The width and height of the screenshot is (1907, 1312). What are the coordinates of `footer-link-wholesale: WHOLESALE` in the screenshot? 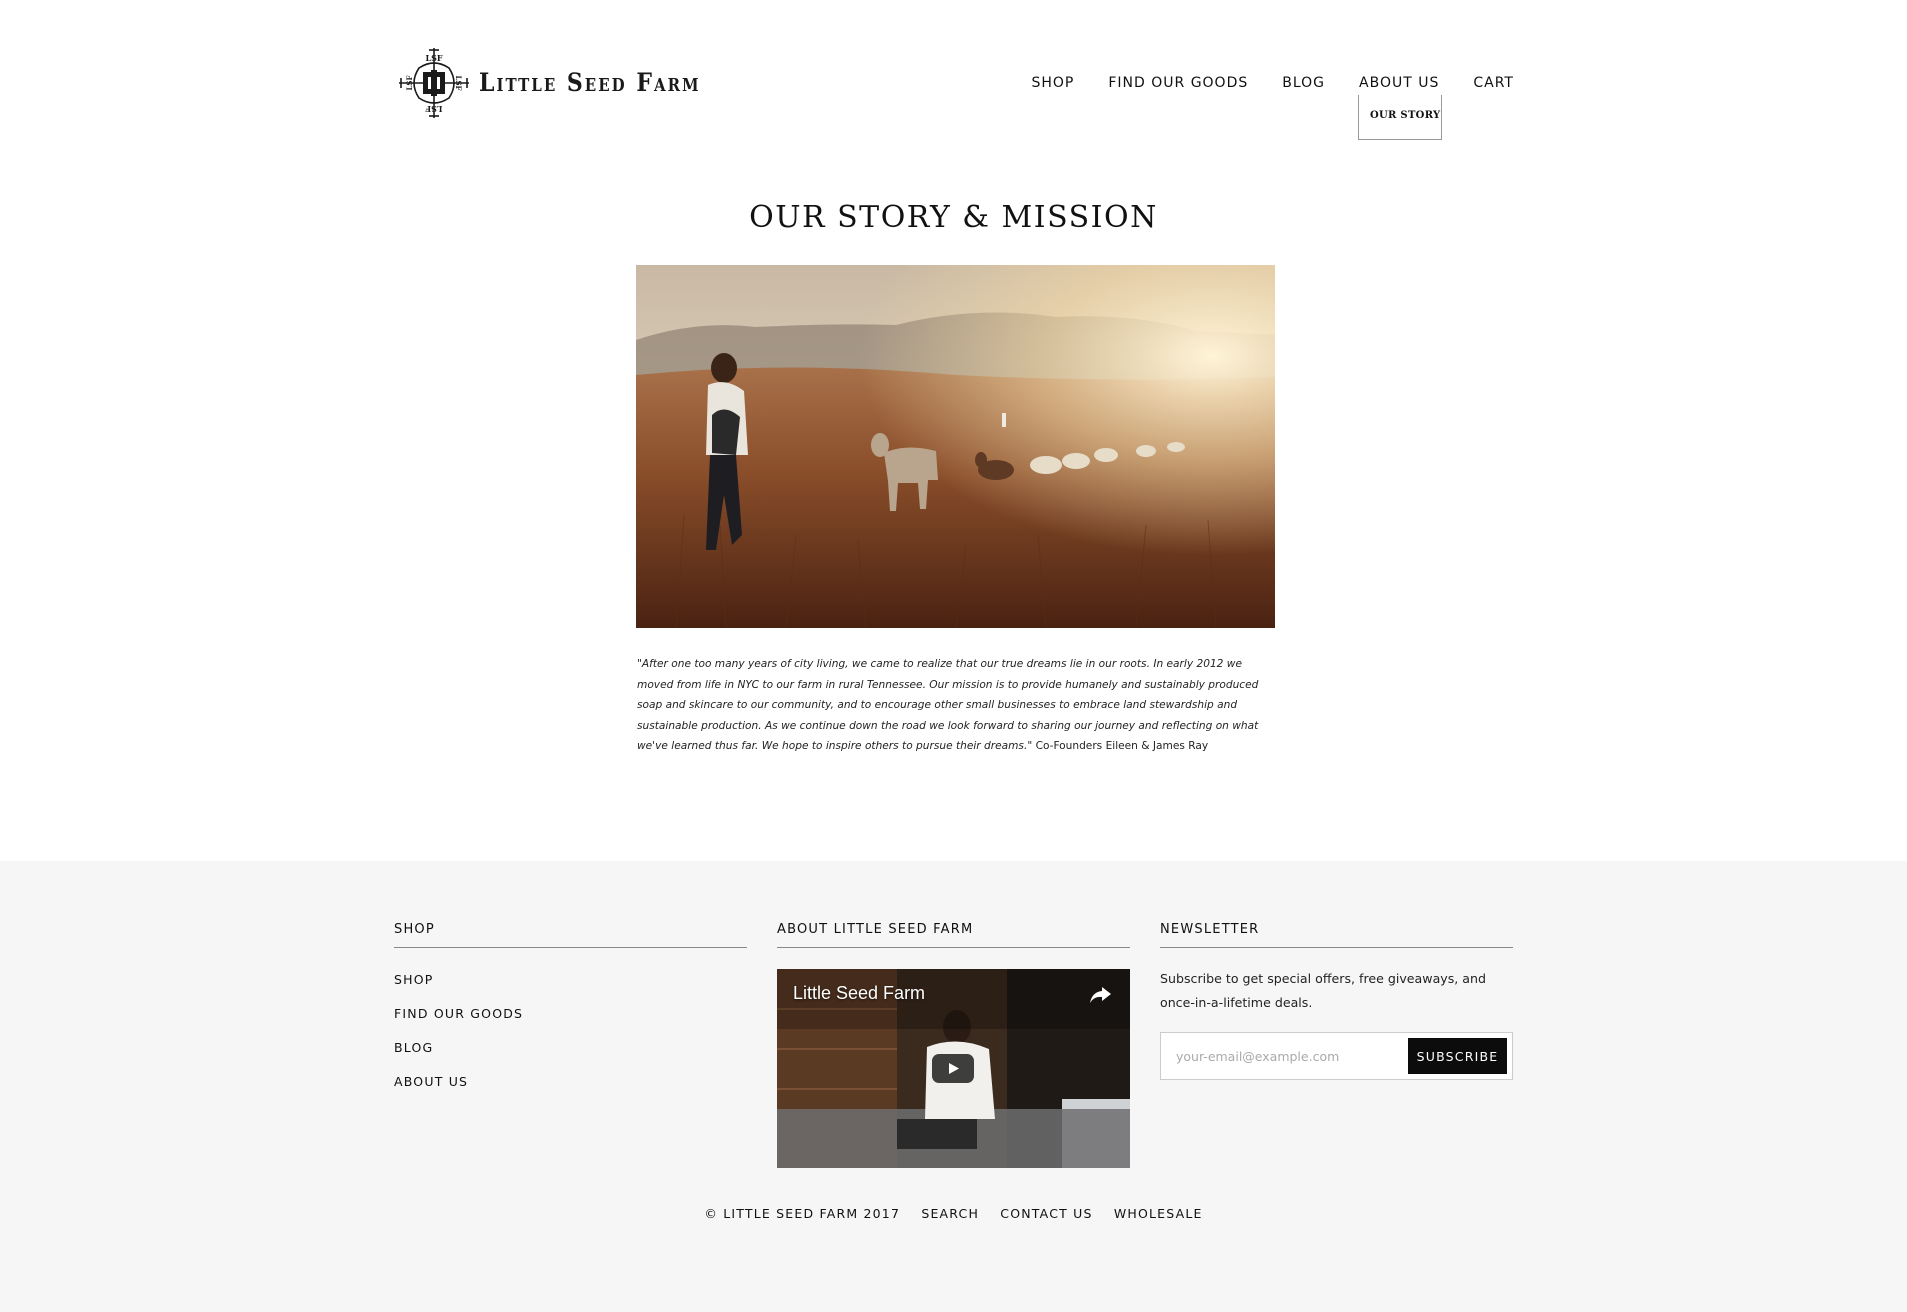 It's located at (1158, 1213).